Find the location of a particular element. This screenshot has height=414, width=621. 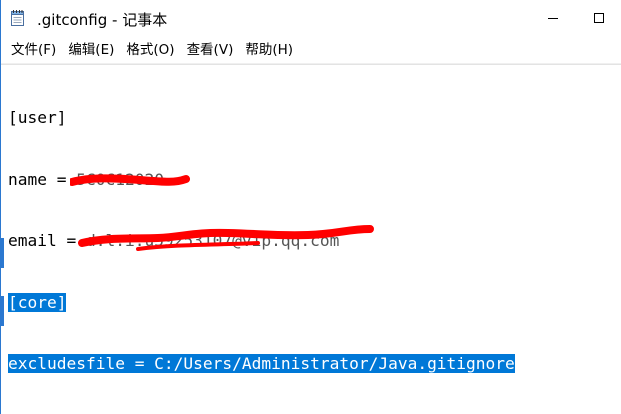

text-line-4: [core] is located at coordinates (261, 303).